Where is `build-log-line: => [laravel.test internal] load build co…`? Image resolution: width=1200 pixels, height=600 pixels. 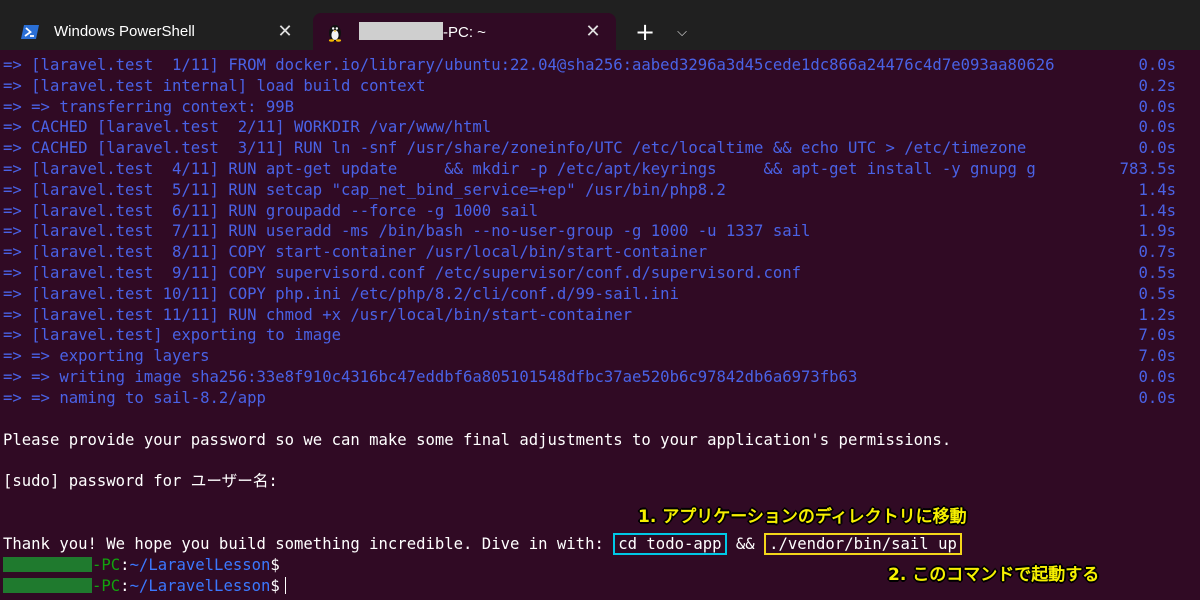
build-log-line: => [laravel.test internal] load build co… is located at coordinates (214, 85).